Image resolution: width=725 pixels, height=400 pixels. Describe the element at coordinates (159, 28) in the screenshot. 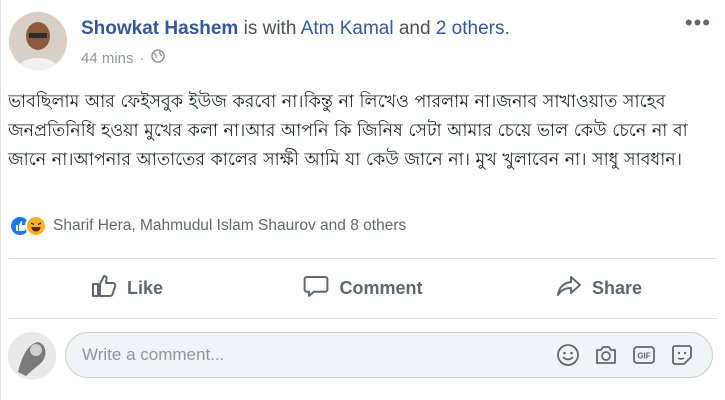

I see `author-name-link: Showkat Hashem` at that location.